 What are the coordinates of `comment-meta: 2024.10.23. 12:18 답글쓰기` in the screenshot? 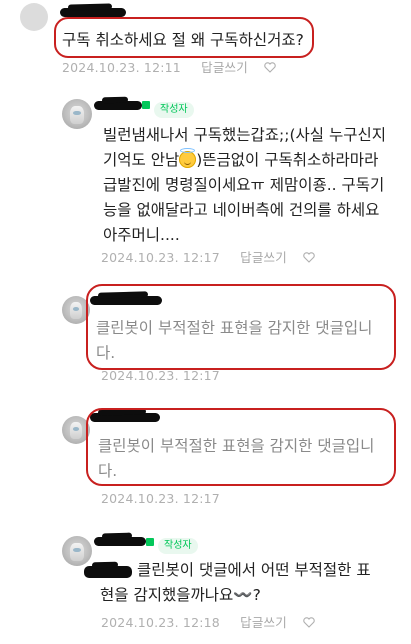 It's located at (208, 621).